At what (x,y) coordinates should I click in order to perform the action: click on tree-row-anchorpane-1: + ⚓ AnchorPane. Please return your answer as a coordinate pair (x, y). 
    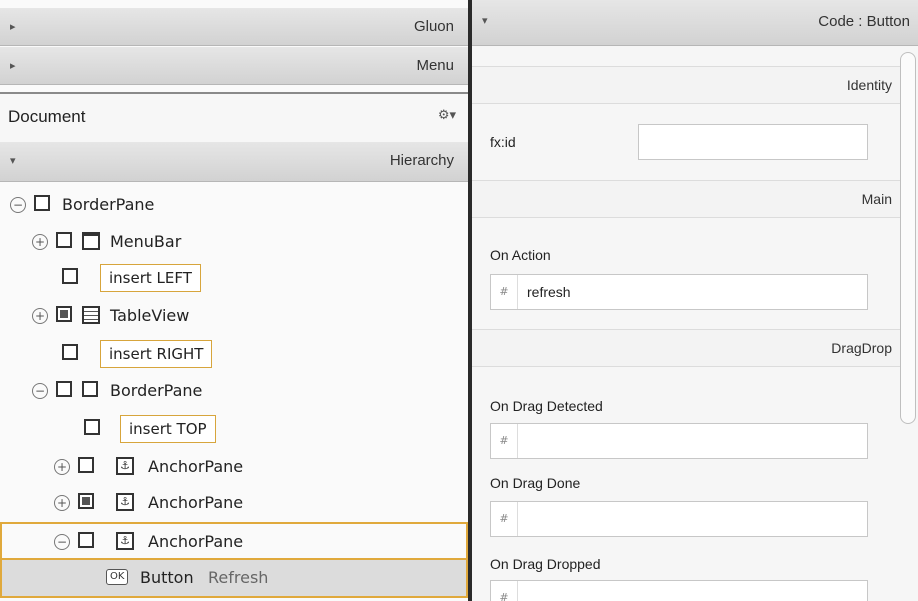
    Looking at the image, I should click on (234, 467).